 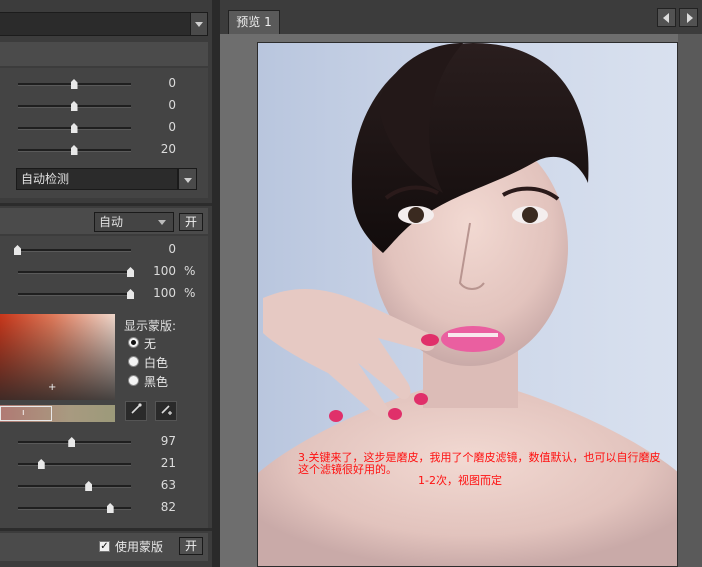 I want to click on slider-7-value: 100, so click(x=164, y=293).